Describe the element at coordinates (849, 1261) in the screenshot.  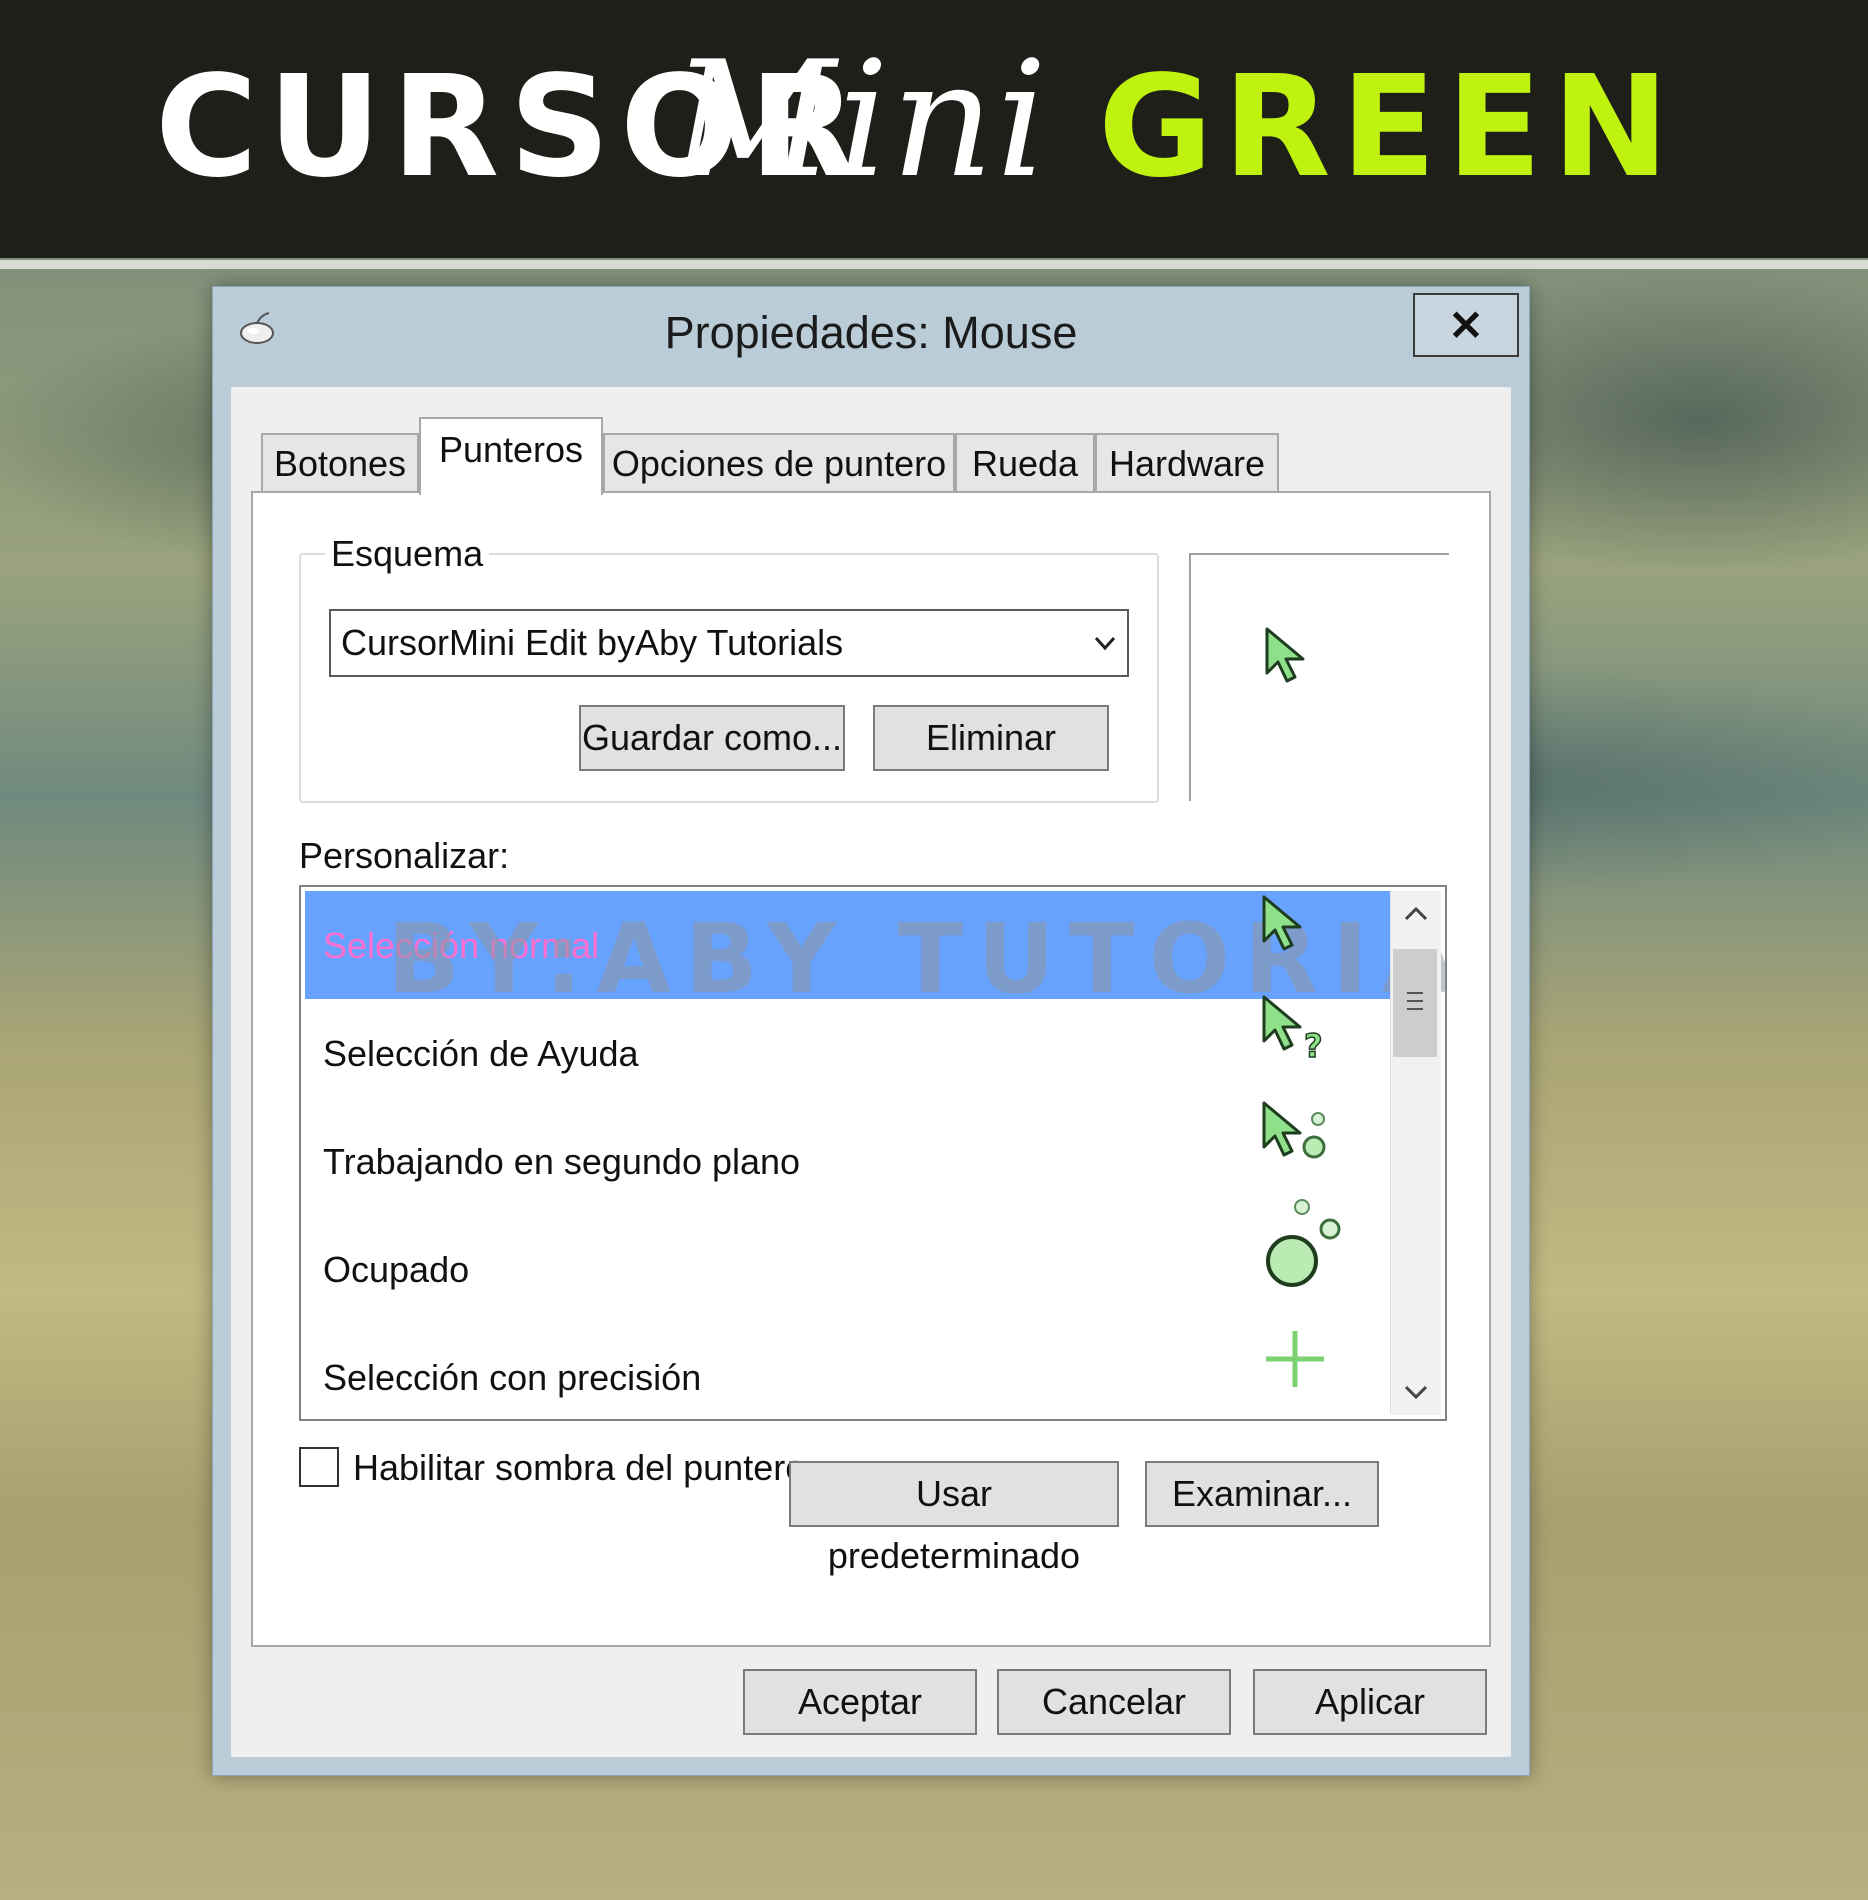
I see `list-item: Ocupado` at that location.